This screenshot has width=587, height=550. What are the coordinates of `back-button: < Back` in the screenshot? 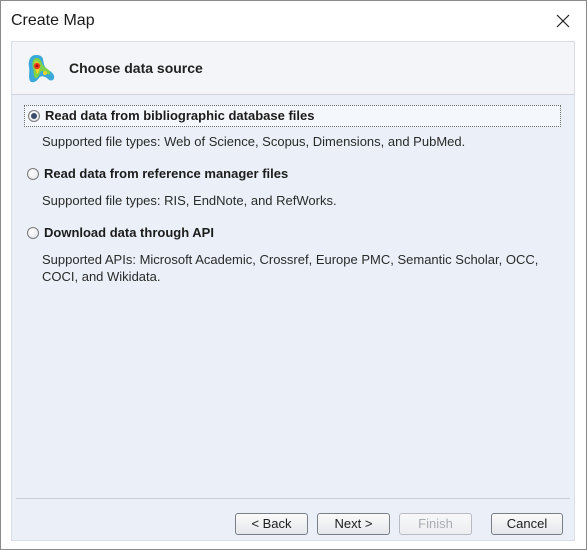 It's located at (271, 524).